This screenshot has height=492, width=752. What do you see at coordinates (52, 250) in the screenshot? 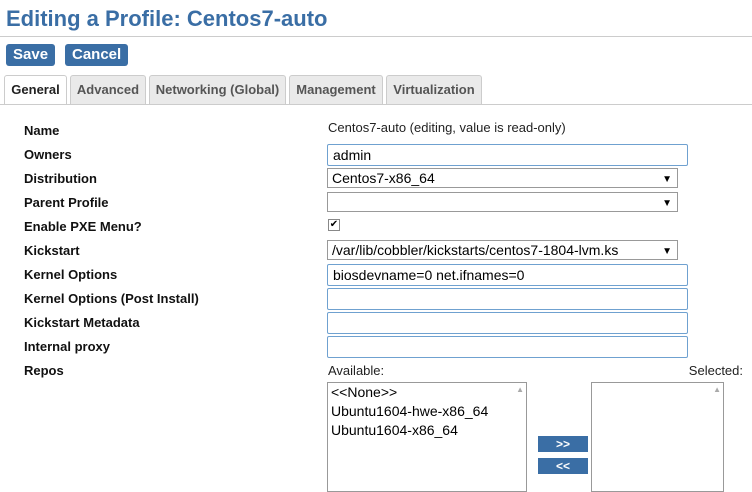
I see `kickstart-label: Kickstart` at bounding box center [52, 250].